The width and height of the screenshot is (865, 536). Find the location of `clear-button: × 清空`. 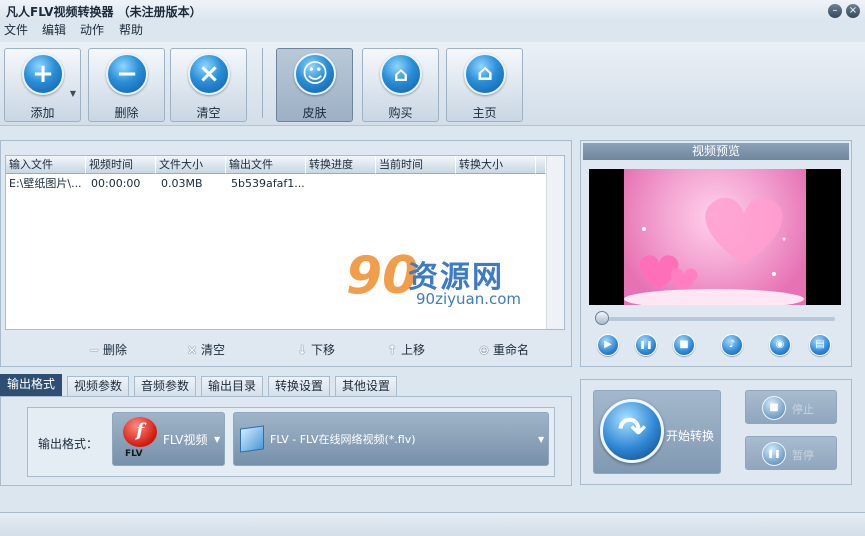

clear-button: × 清空 is located at coordinates (208, 85).